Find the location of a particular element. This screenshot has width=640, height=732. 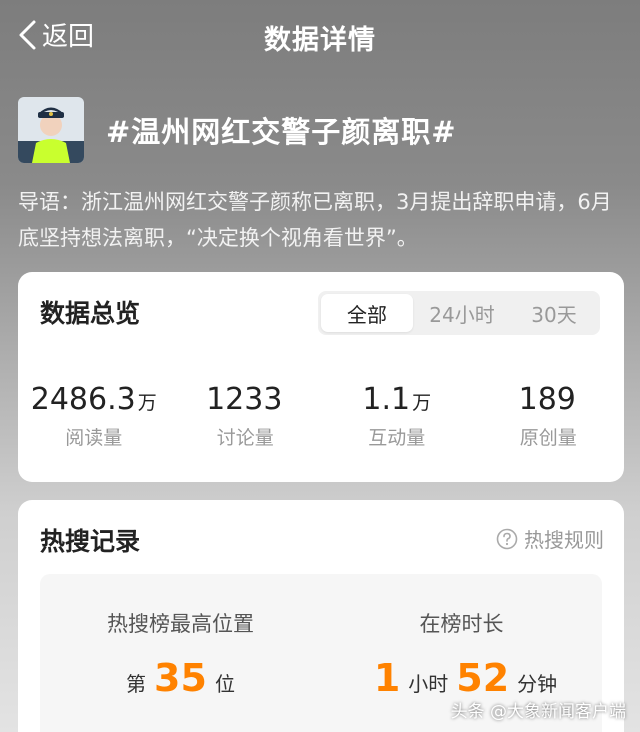

overview-title: 数据总览 is located at coordinates (90, 313).